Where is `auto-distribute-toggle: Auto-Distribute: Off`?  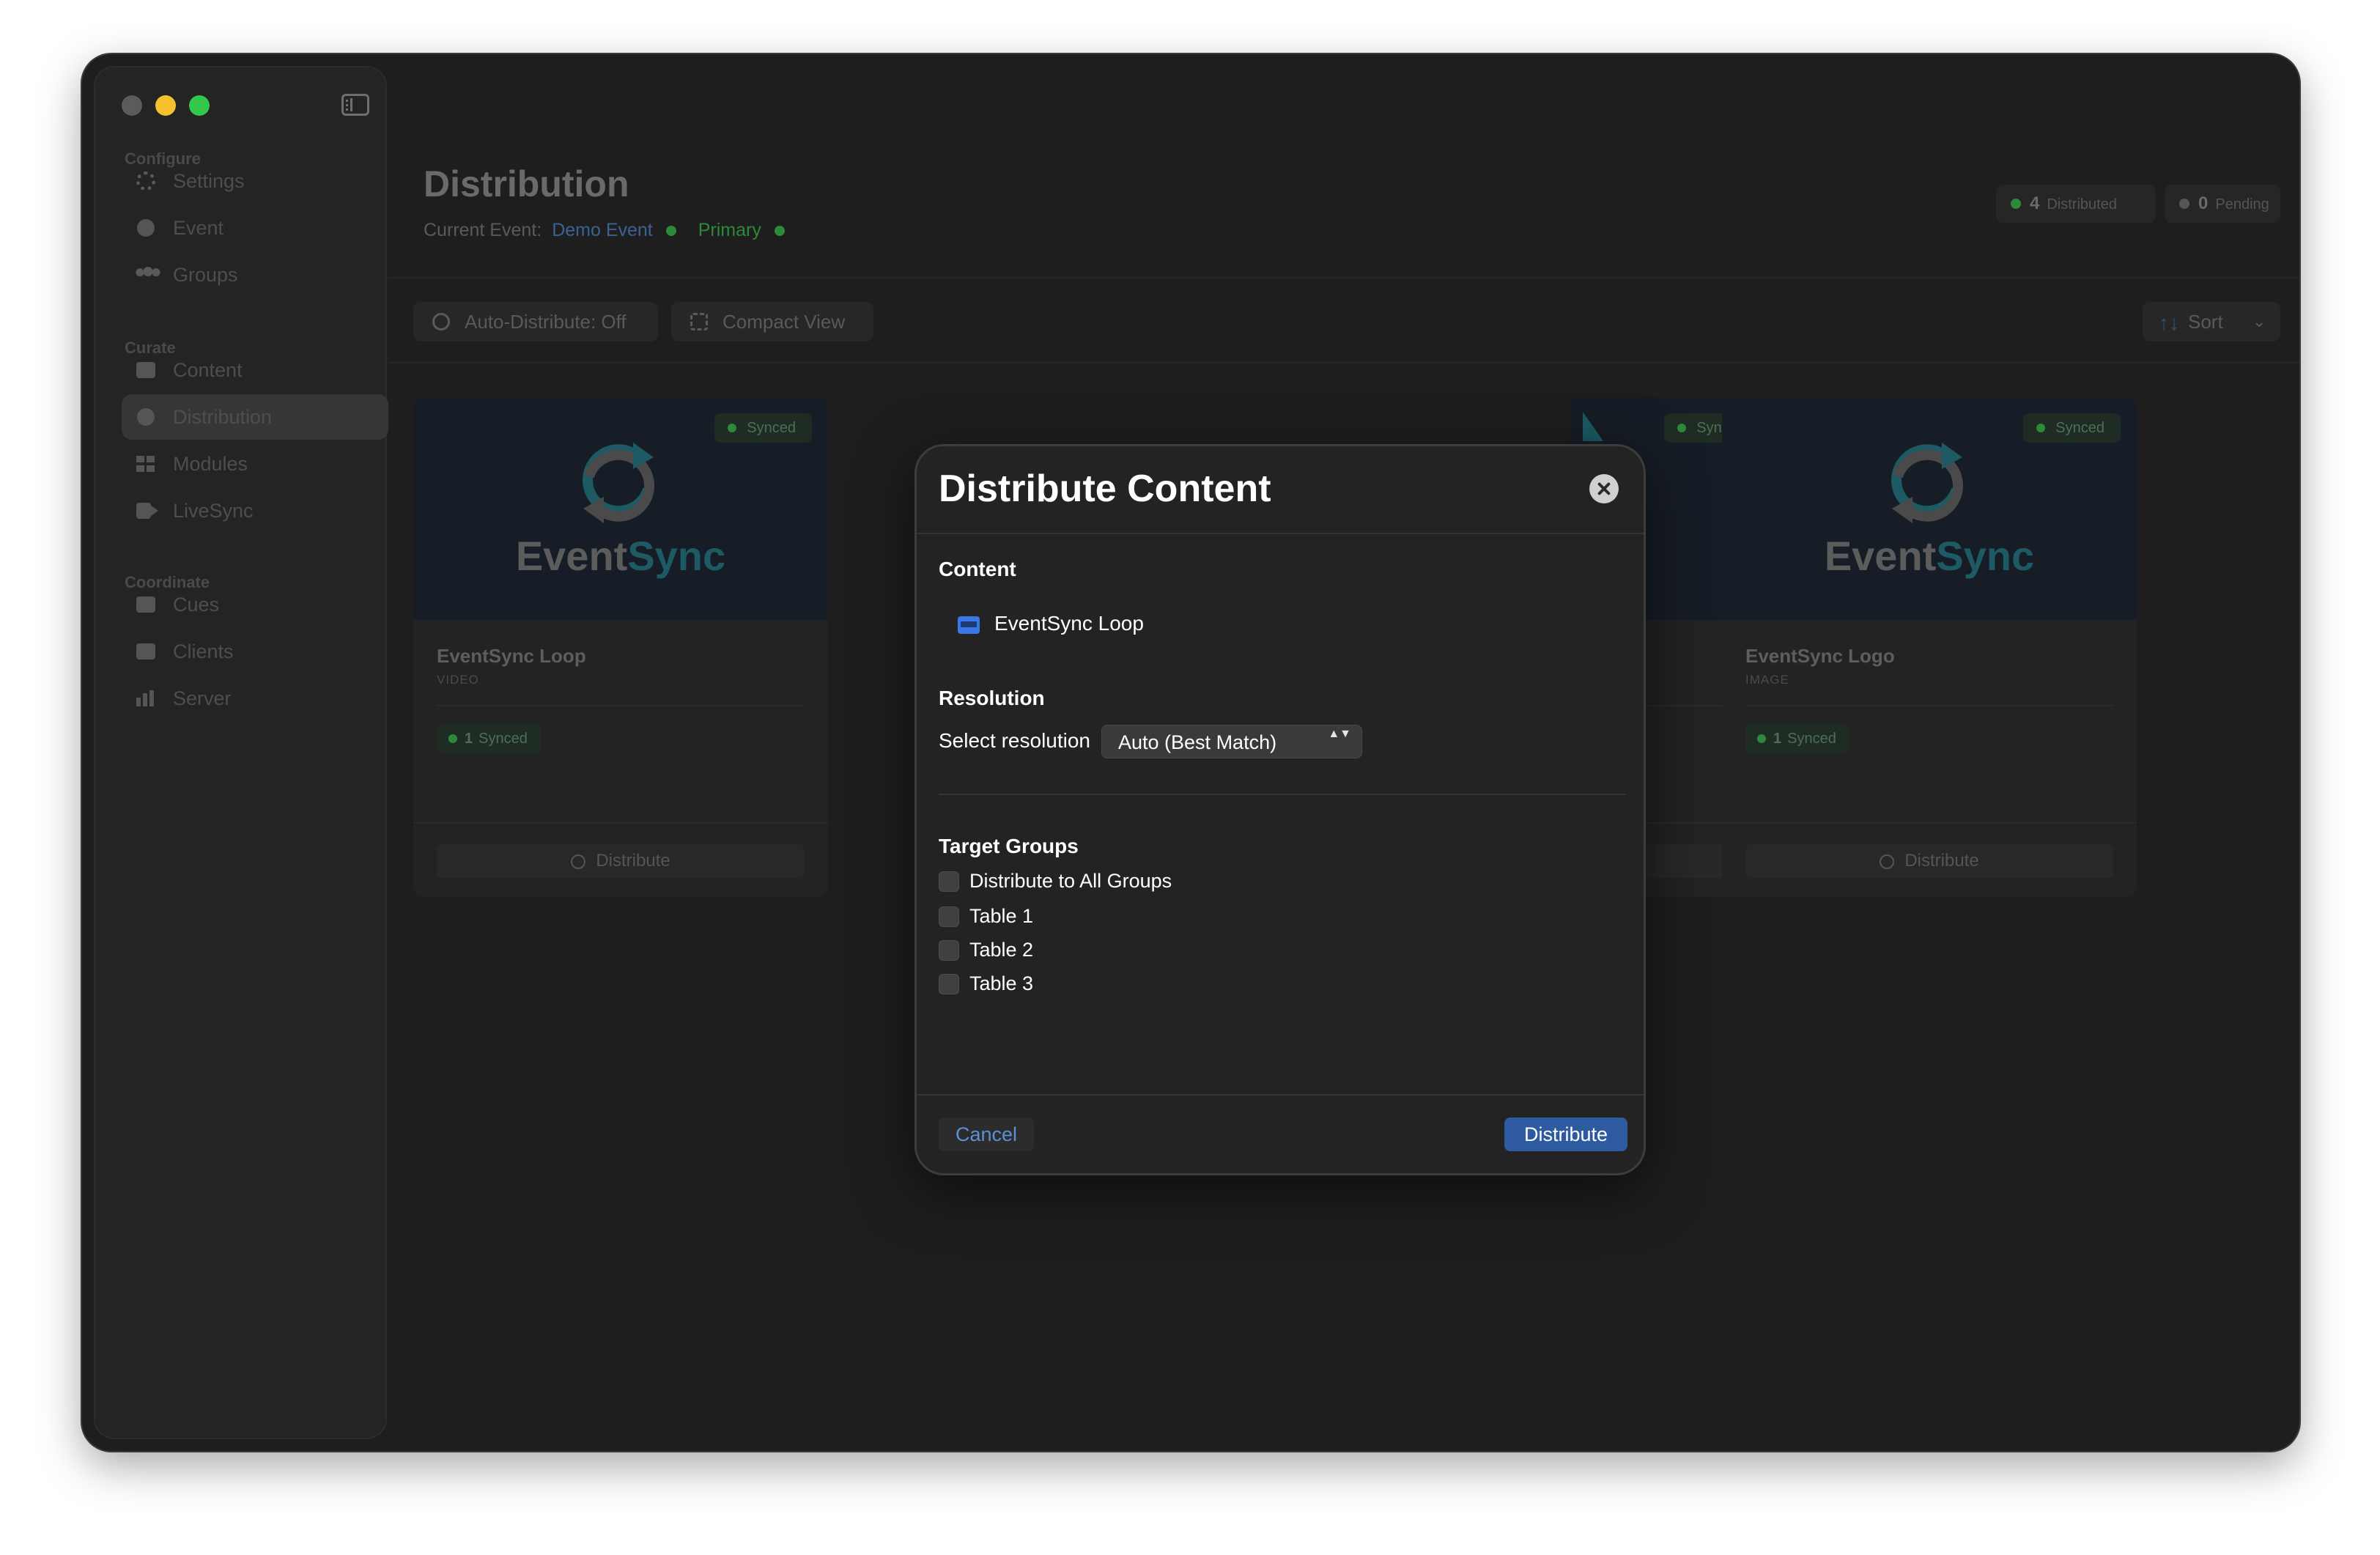
auto-distribute-toggle: Auto-Distribute: Off is located at coordinates (535, 322).